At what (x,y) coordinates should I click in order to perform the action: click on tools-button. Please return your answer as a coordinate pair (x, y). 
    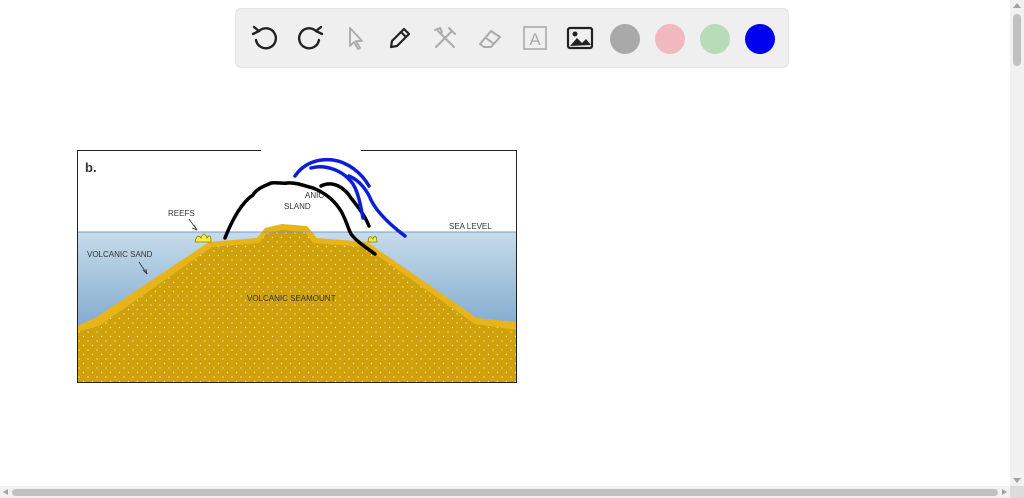
    Looking at the image, I should click on (445, 38).